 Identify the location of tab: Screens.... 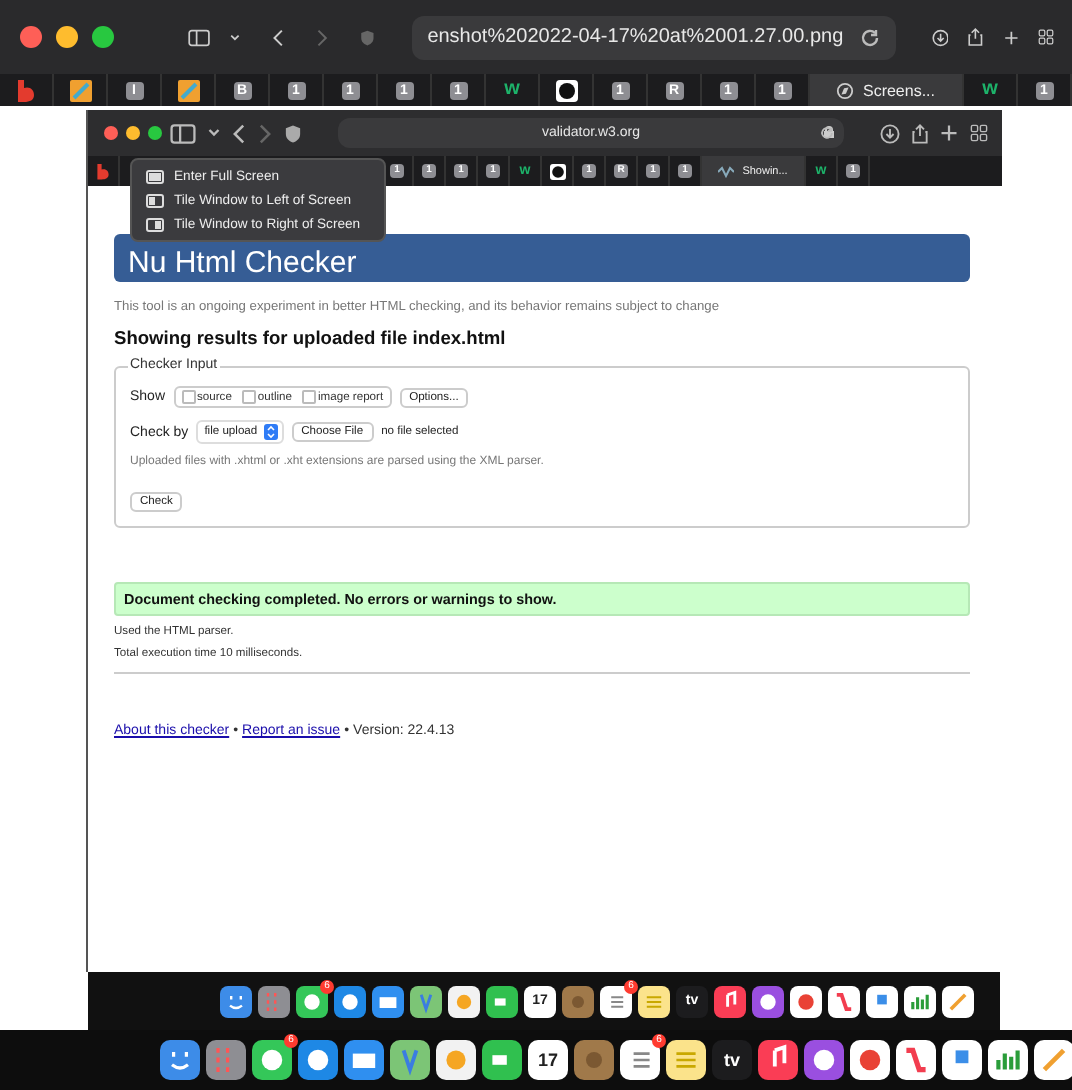
(887, 90).